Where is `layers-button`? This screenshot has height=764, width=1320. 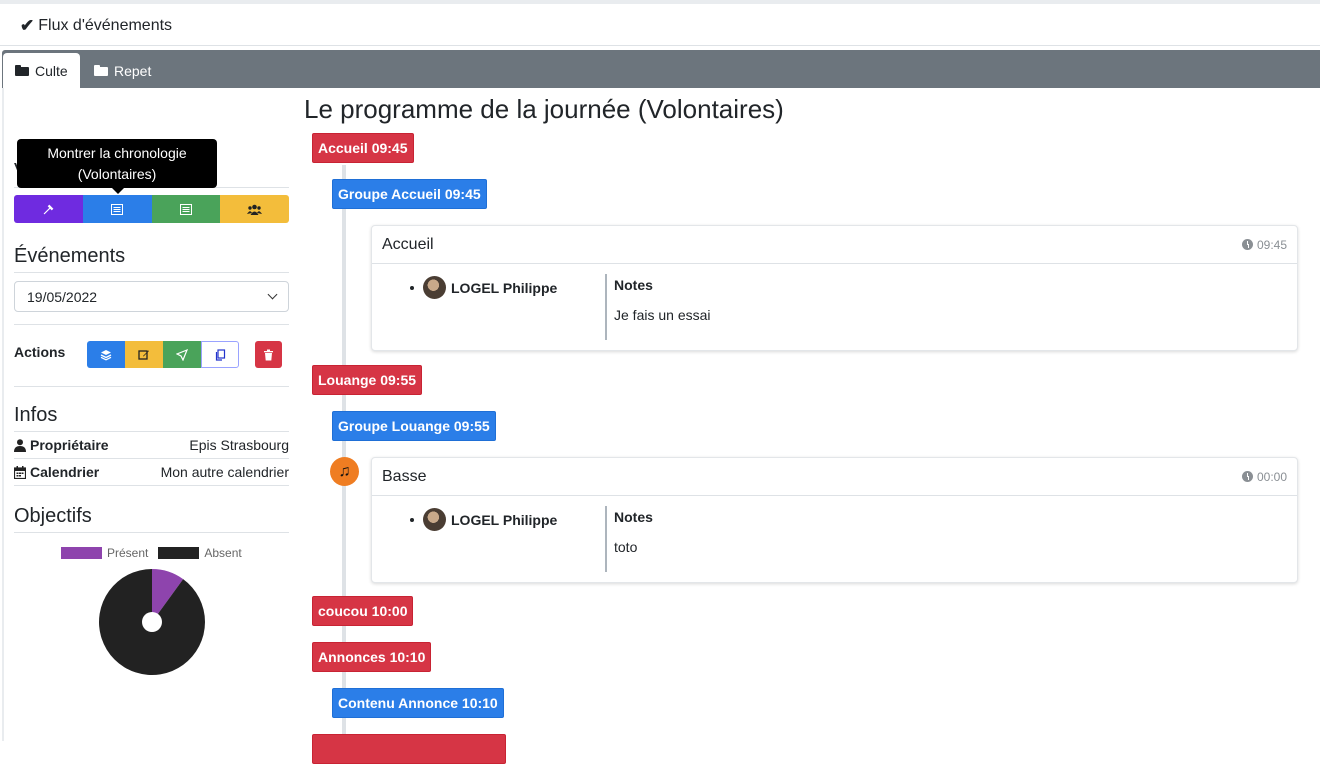 layers-button is located at coordinates (106, 354).